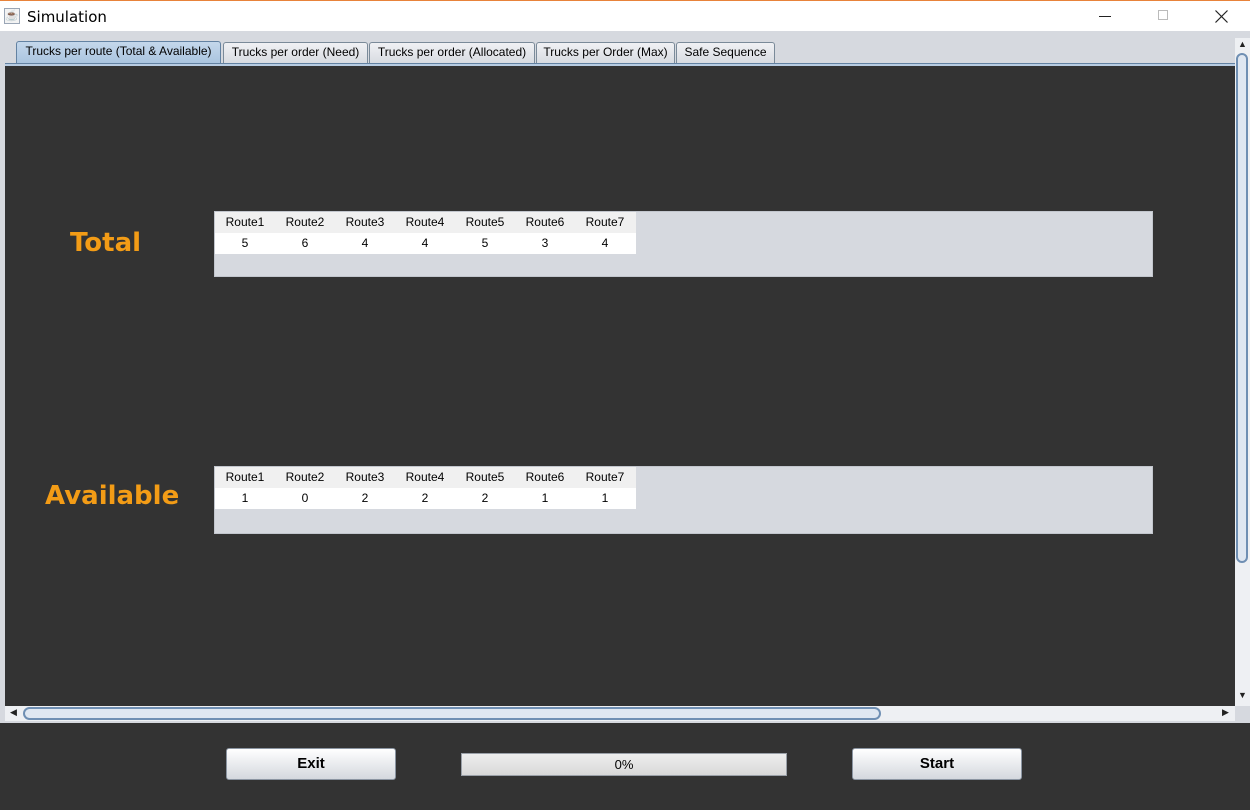 The height and width of the screenshot is (810, 1250). Describe the element at coordinates (305, 243) in the screenshot. I see `table-cell: 6` at that location.